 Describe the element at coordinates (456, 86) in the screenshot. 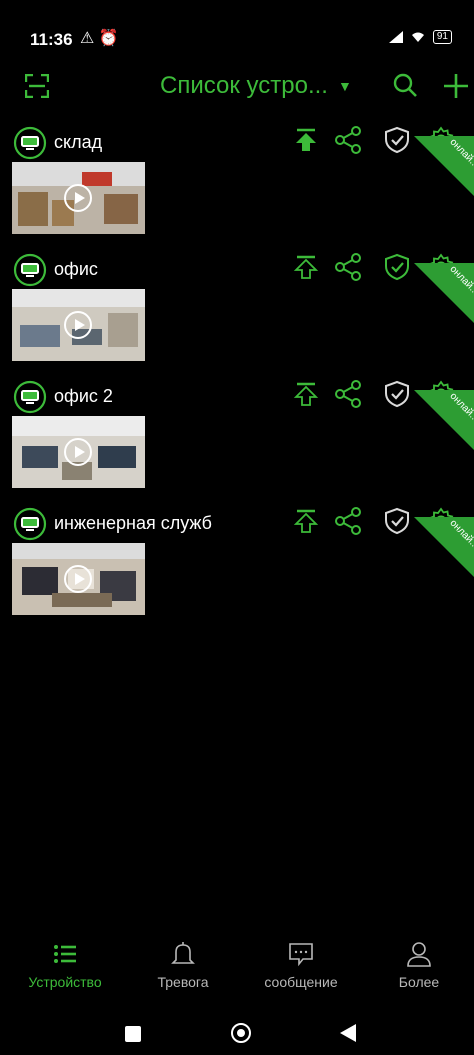

I see `plus-icon` at that location.